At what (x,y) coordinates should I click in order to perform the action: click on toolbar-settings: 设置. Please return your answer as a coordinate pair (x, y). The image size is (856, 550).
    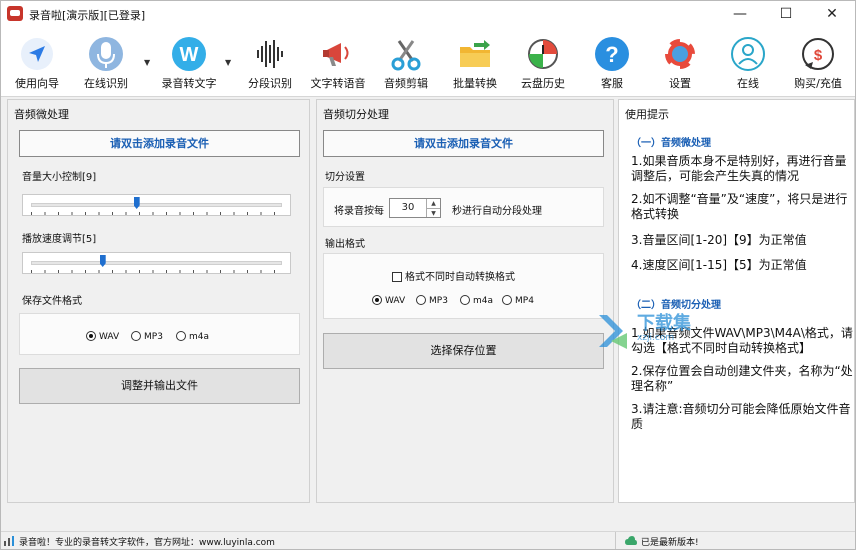
    Looking at the image, I should click on (680, 61).